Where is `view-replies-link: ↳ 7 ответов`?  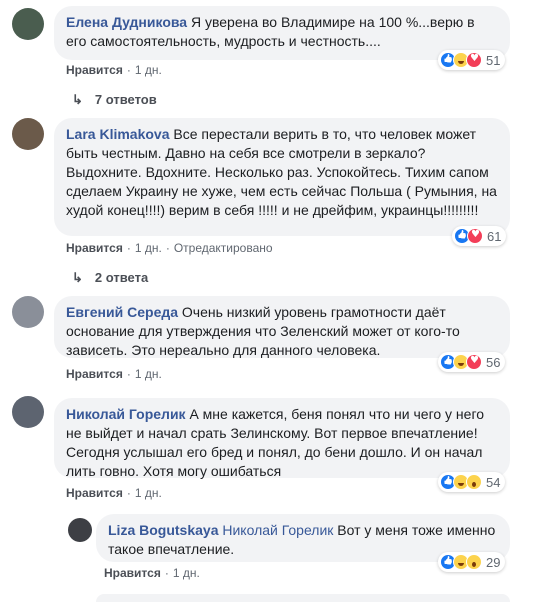
view-replies-link: ↳ 7 ответов is located at coordinates (114, 100).